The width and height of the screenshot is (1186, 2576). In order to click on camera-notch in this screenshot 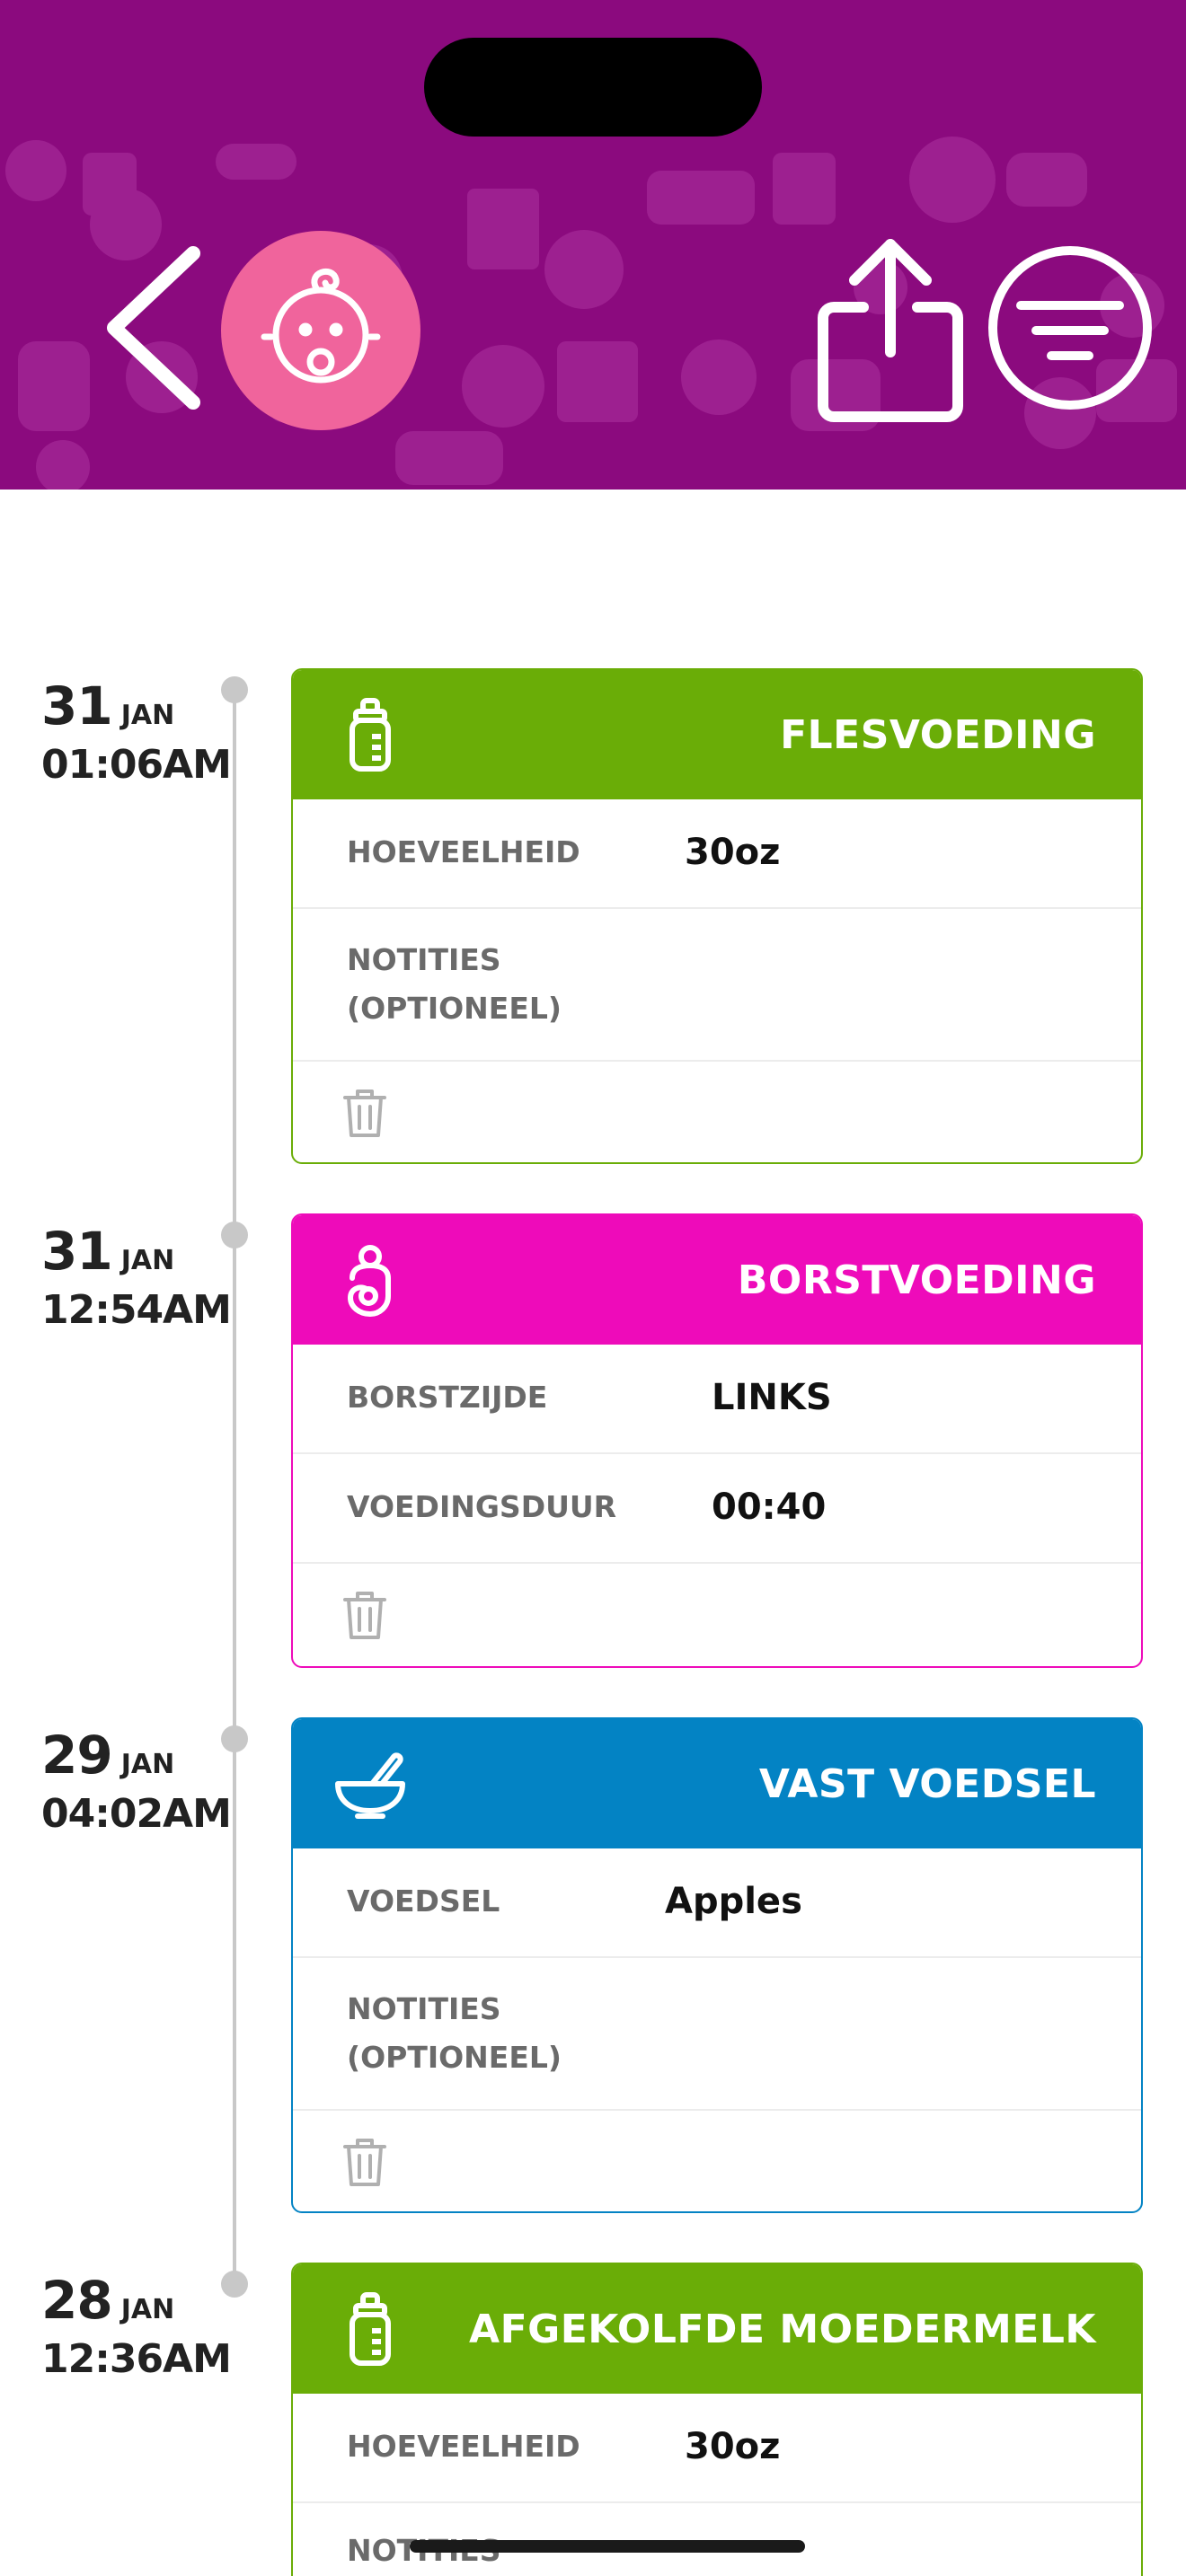, I will do `click(593, 87)`.